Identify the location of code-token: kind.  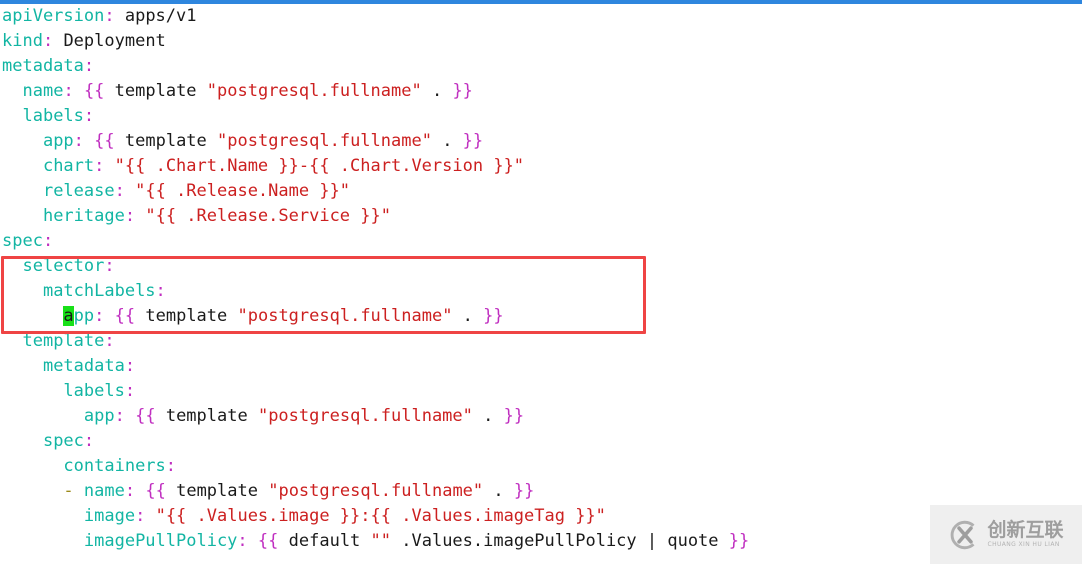
(22, 41).